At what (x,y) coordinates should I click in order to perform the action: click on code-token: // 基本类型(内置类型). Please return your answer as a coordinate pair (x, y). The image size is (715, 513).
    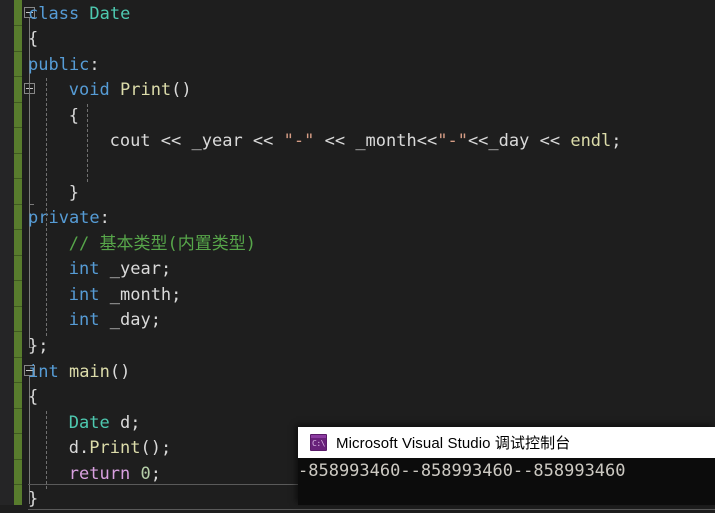
    Looking at the image, I should click on (162, 244).